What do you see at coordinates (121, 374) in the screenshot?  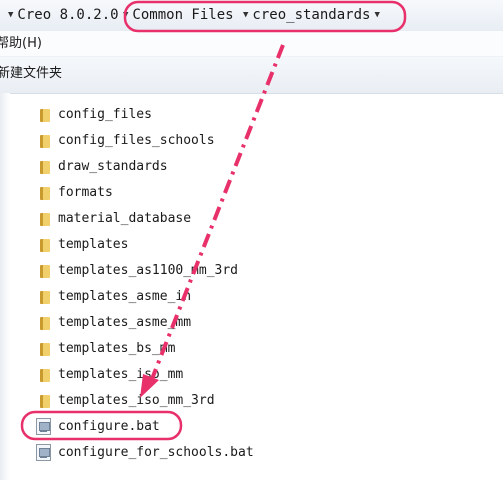 I see `file-name: templates_iso_mm` at bounding box center [121, 374].